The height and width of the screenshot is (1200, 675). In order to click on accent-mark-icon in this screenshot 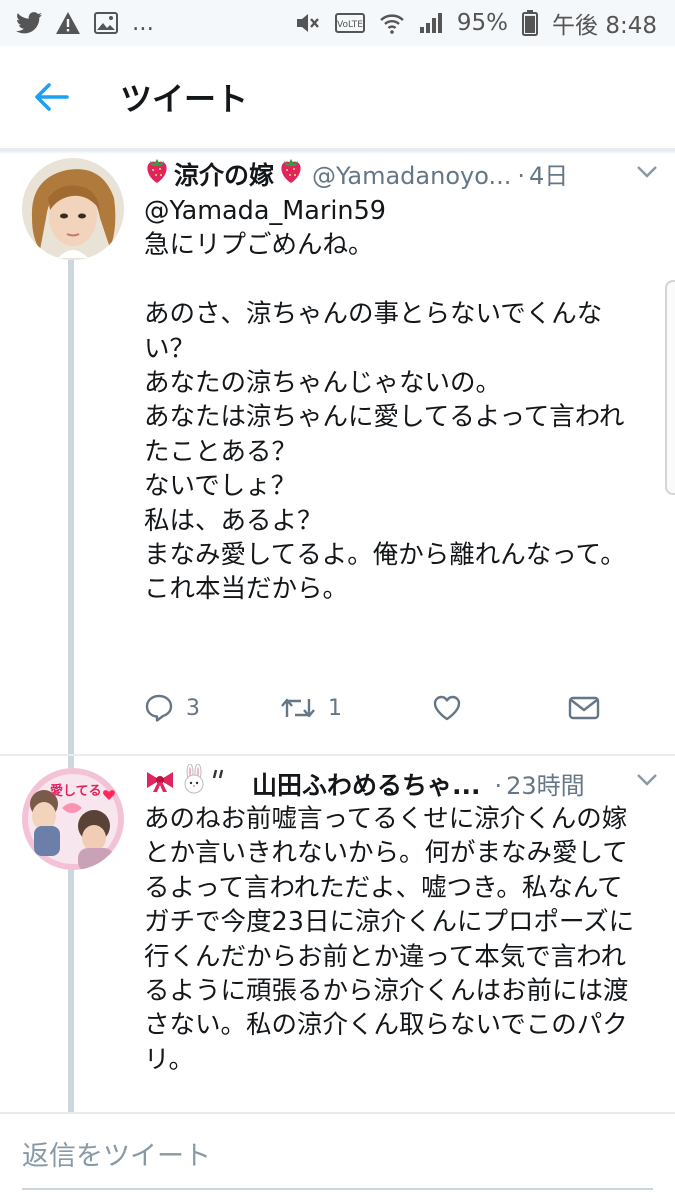, I will do `click(220, 784)`.